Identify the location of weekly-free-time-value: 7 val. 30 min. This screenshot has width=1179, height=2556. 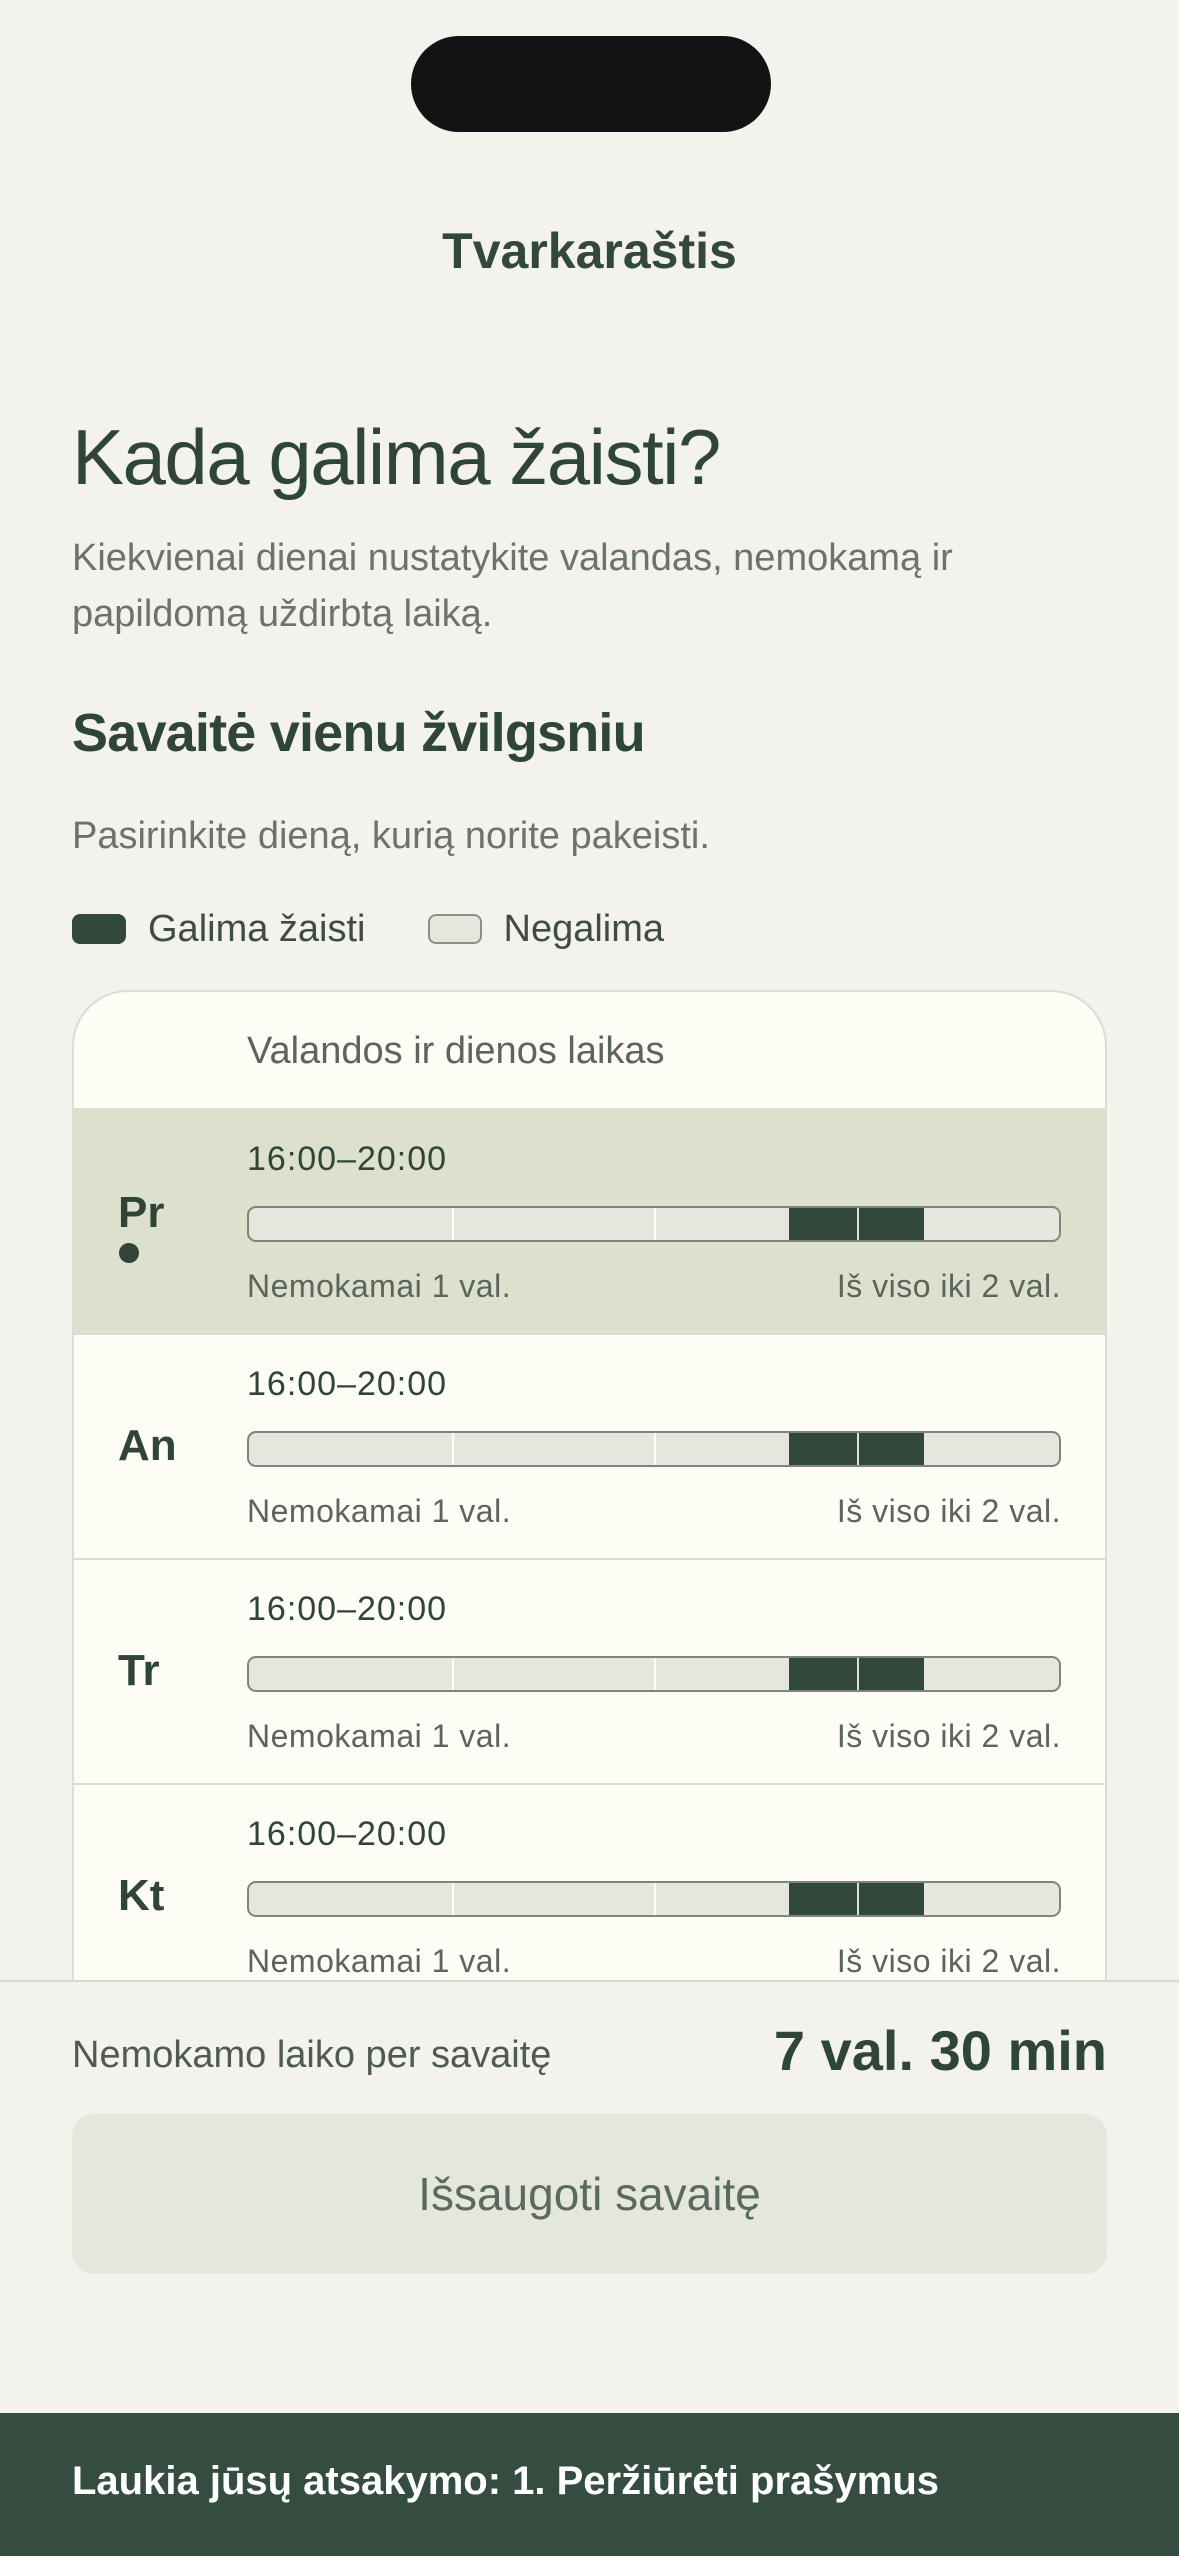
(940, 2050).